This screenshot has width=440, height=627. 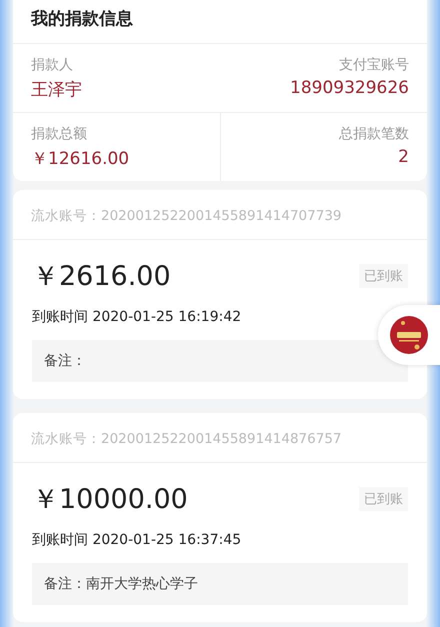 I want to click on amount: ￥2616.00, so click(x=101, y=277).